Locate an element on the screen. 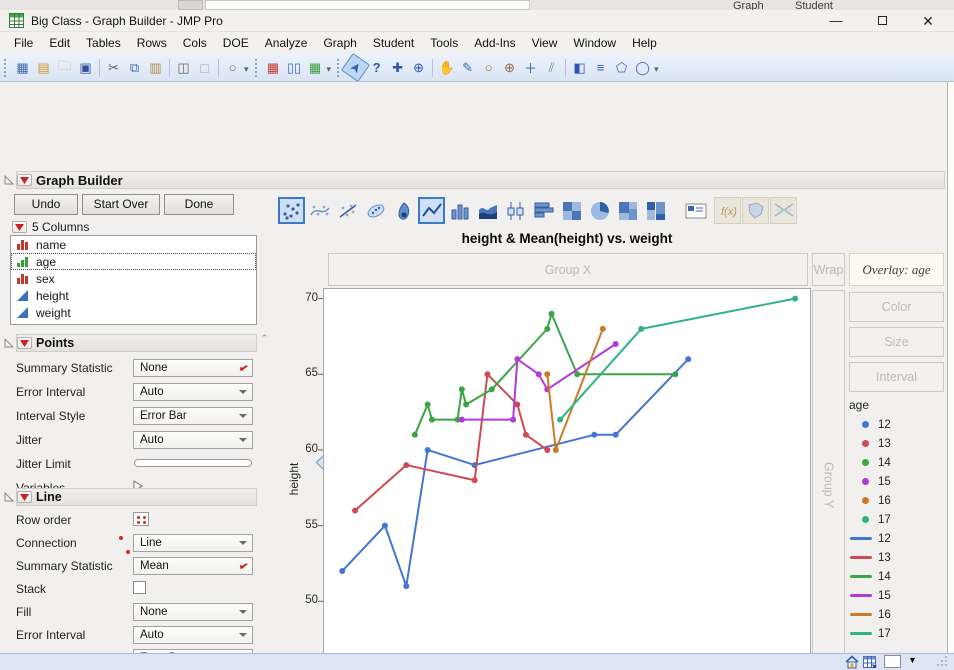  panel-scrollbar: ⌃ ⌄ is located at coordinates (264, 501).